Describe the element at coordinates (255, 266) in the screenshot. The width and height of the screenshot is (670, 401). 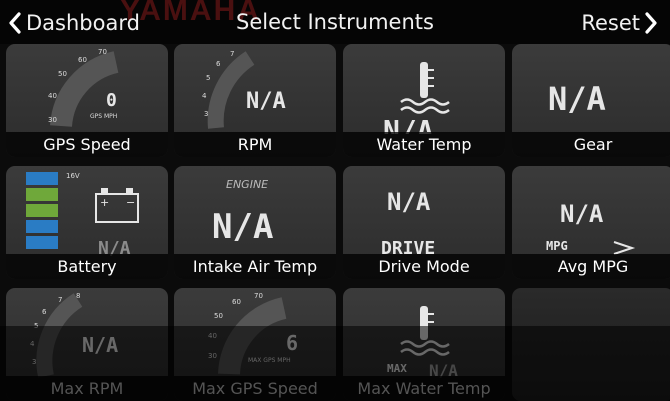
I see `tile-label: Intake Air Temp` at that location.